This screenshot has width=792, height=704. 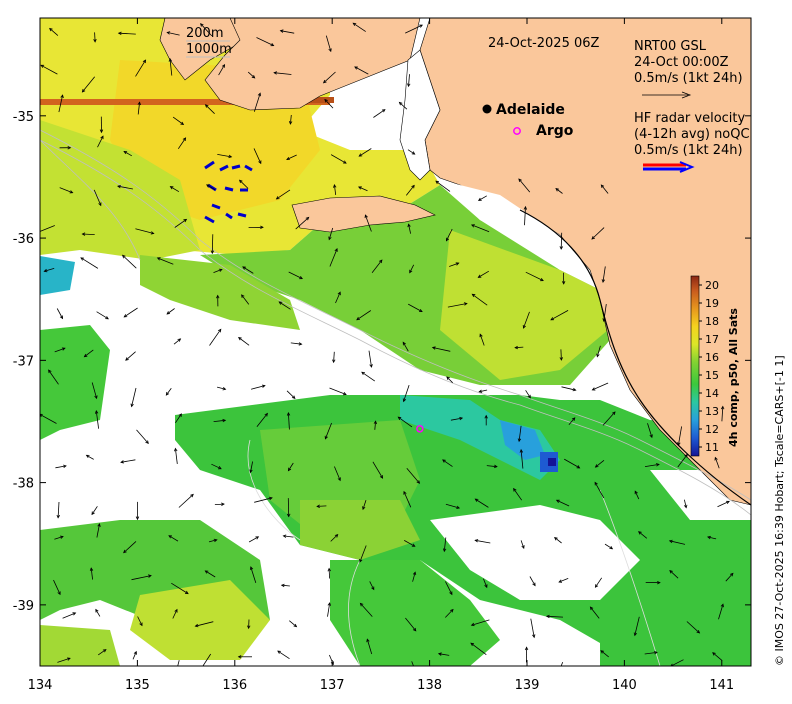 I want to click on x-tick-label: 139, so click(x=527, y=685).